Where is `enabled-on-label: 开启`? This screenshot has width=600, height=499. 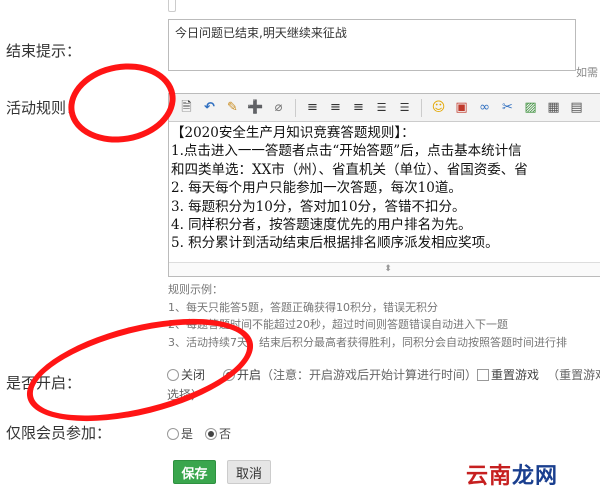 enabled-on-label: 开启 is located at coordinates (249, 374).